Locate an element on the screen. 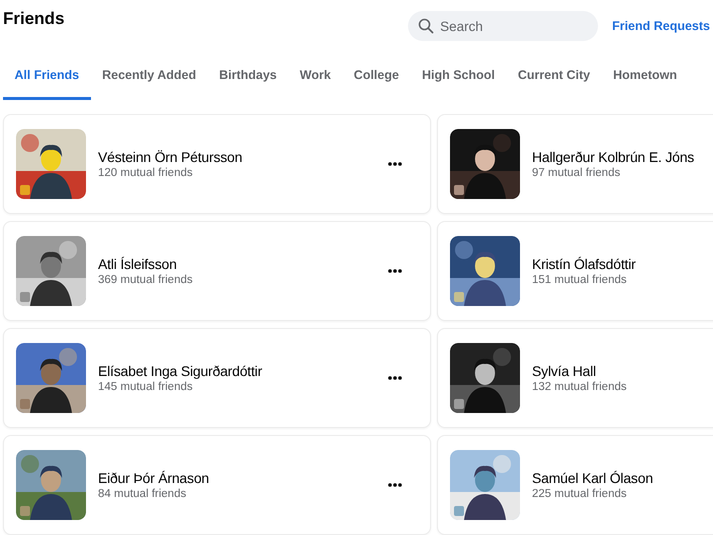  friend-name: Hallgerður Kolbrún E. Jóns is located at coordinates (622, 157).